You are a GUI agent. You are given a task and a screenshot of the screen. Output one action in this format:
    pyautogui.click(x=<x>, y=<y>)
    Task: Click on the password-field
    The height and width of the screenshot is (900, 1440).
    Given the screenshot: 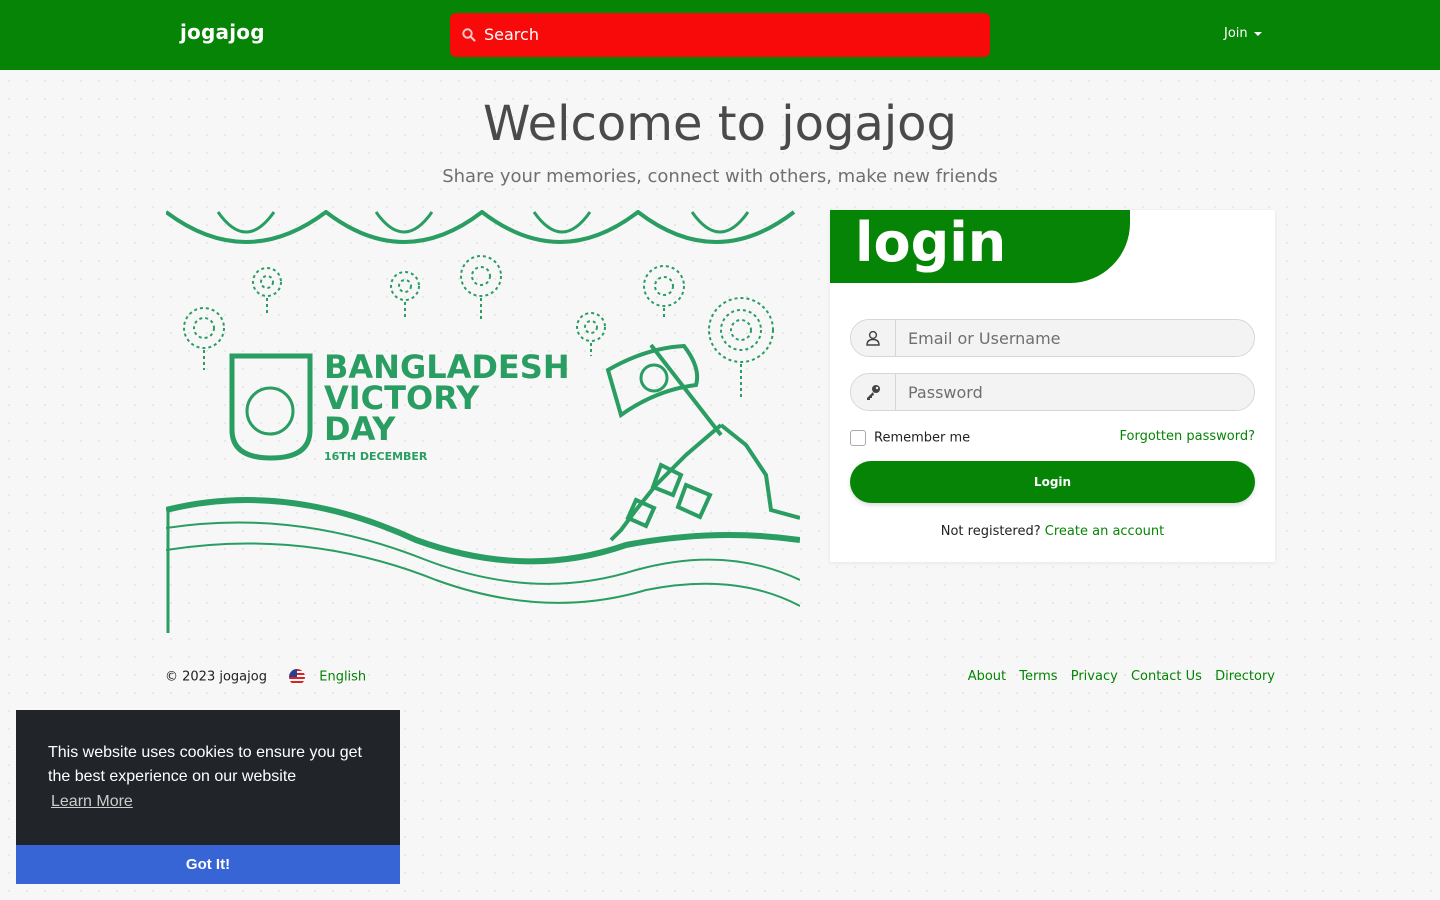 What is the action you would take?
    pyautogui.click(x=1052, y=392)
    